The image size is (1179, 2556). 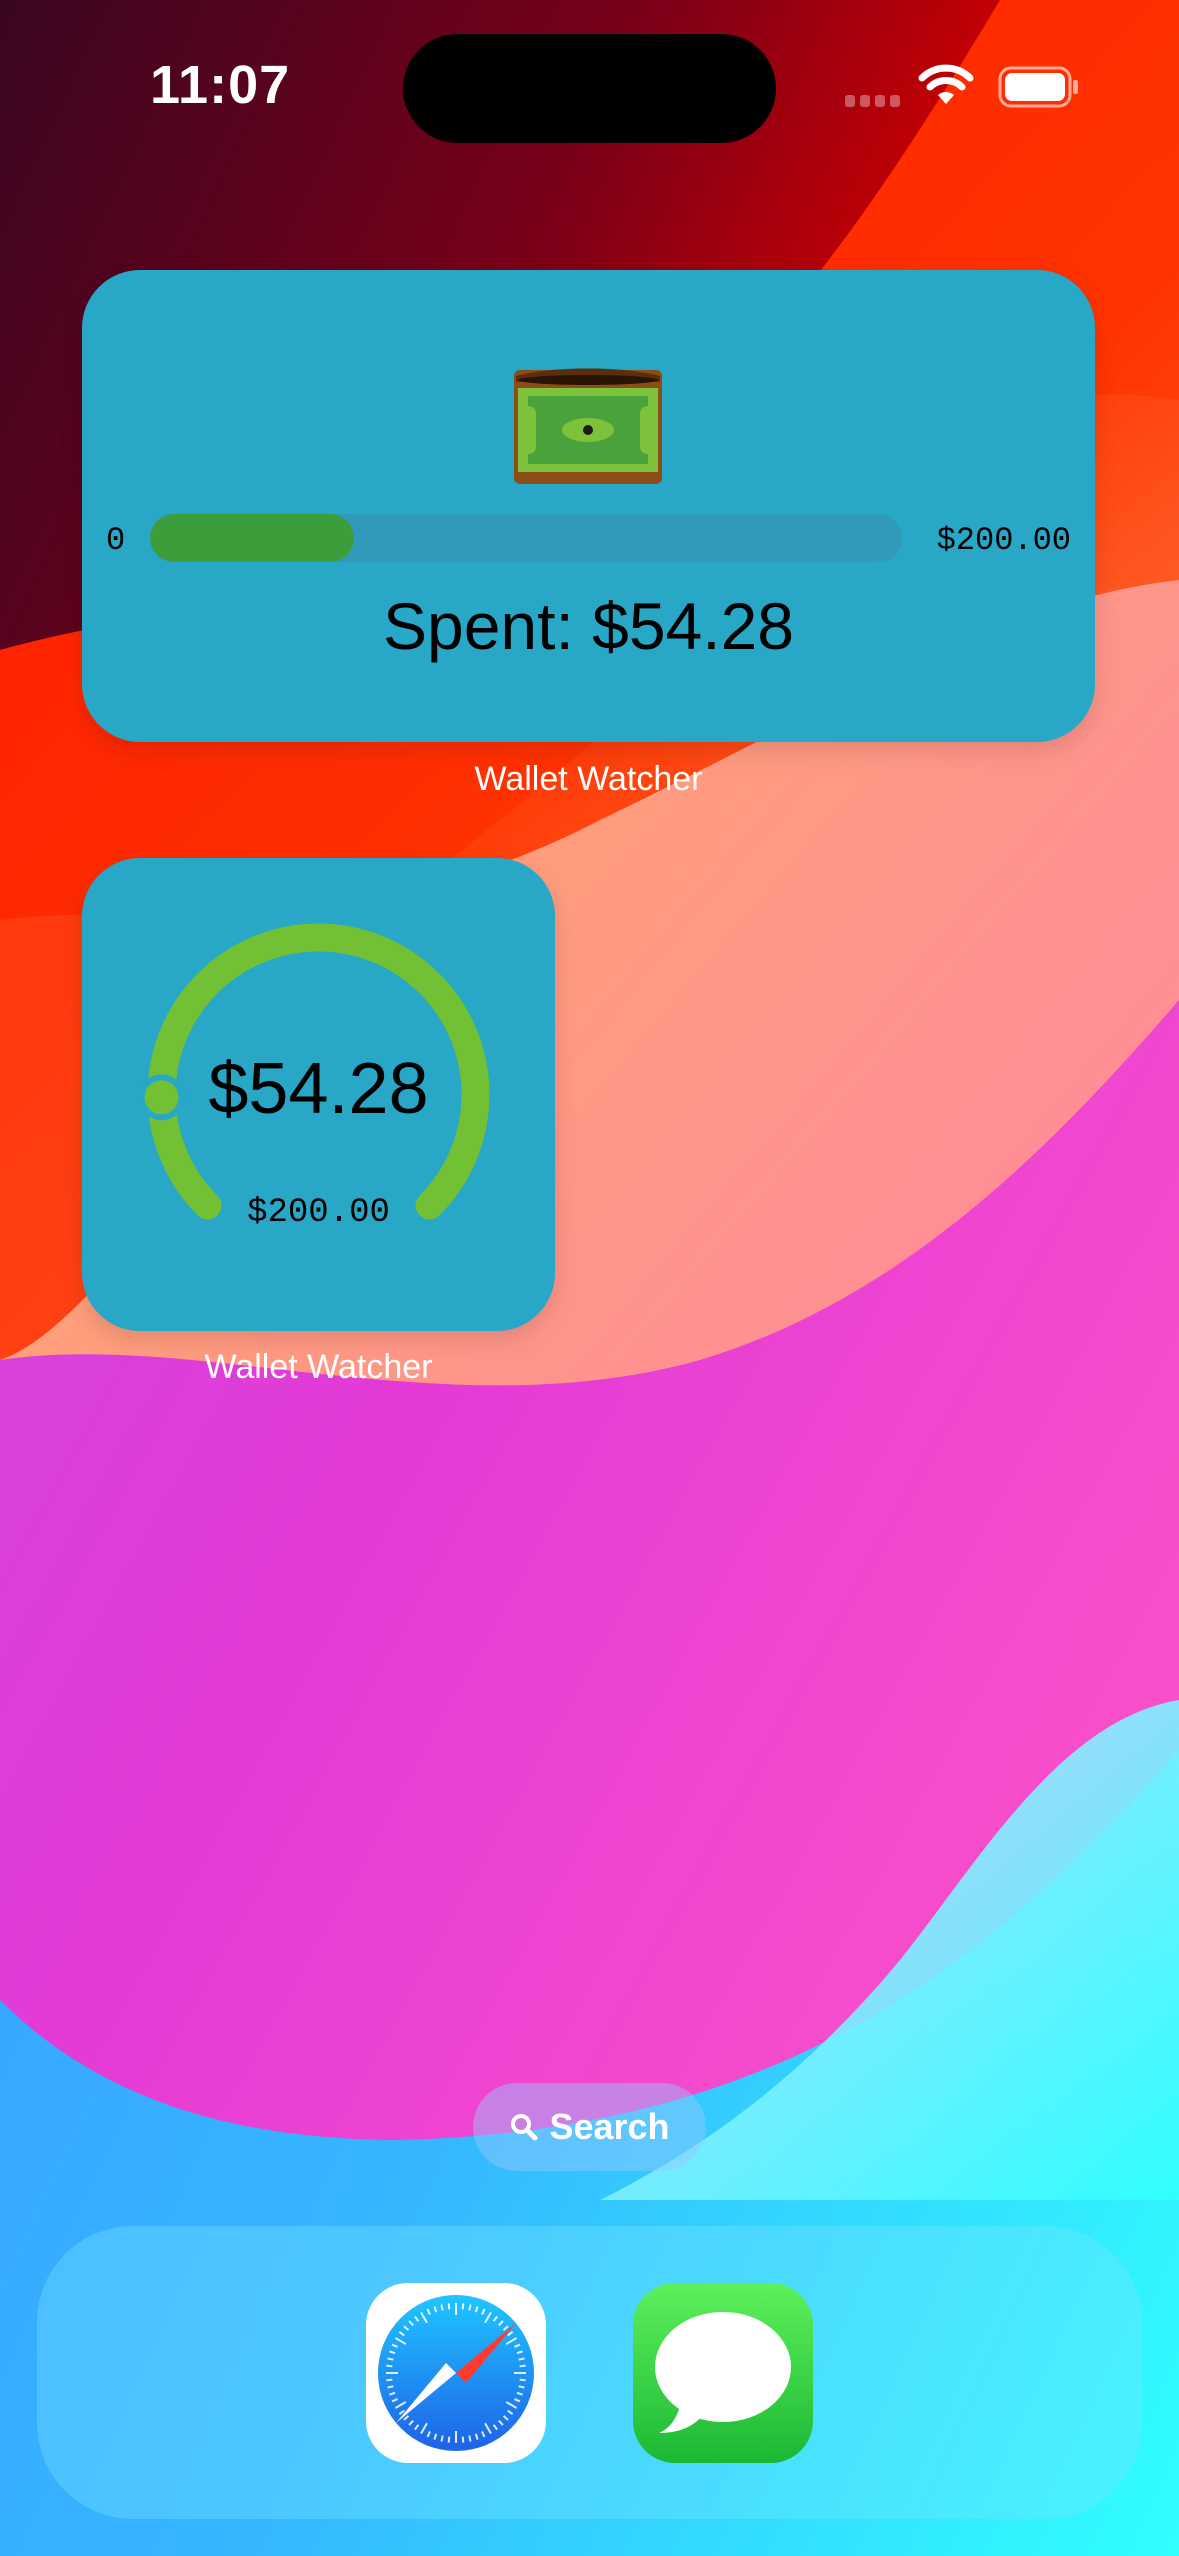 What do you see at coordinates (116, 540) in the screenshot?
I see `progress-min-label: 0` at bounding box center [116, 540].